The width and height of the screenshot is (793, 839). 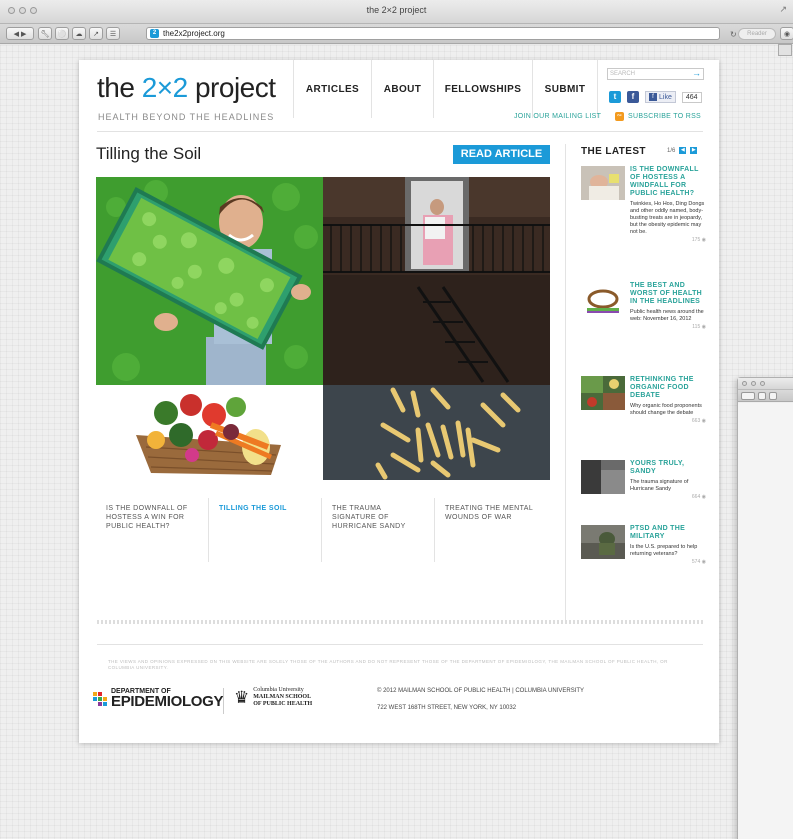 I want to click on window-title: the 2×2 project, so click(x=396, y=10).